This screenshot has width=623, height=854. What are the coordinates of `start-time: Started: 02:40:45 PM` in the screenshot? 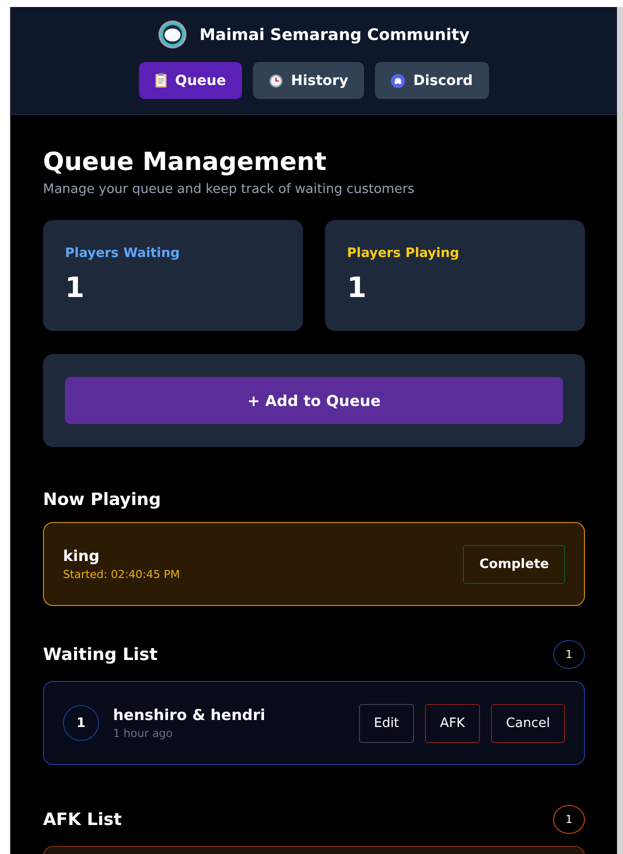 It's located at (121, 574).